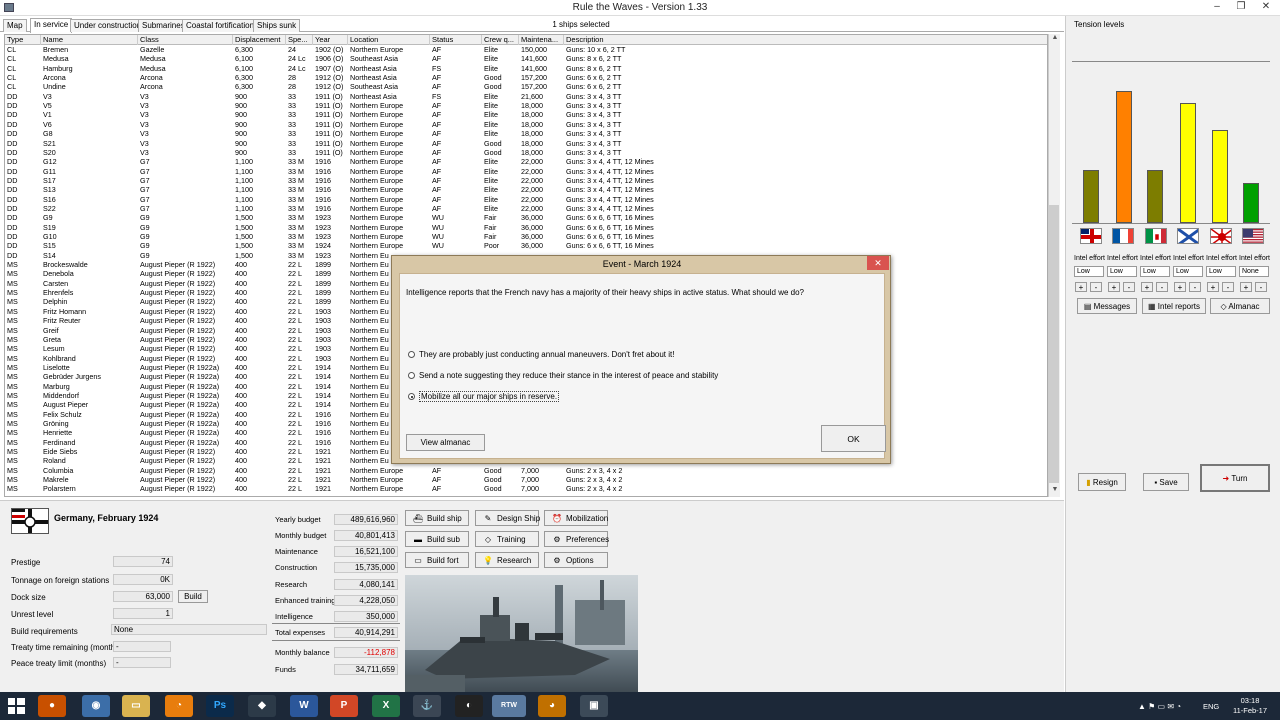  I want to click on tab-under-construction: Under construction, so click(108, 25).